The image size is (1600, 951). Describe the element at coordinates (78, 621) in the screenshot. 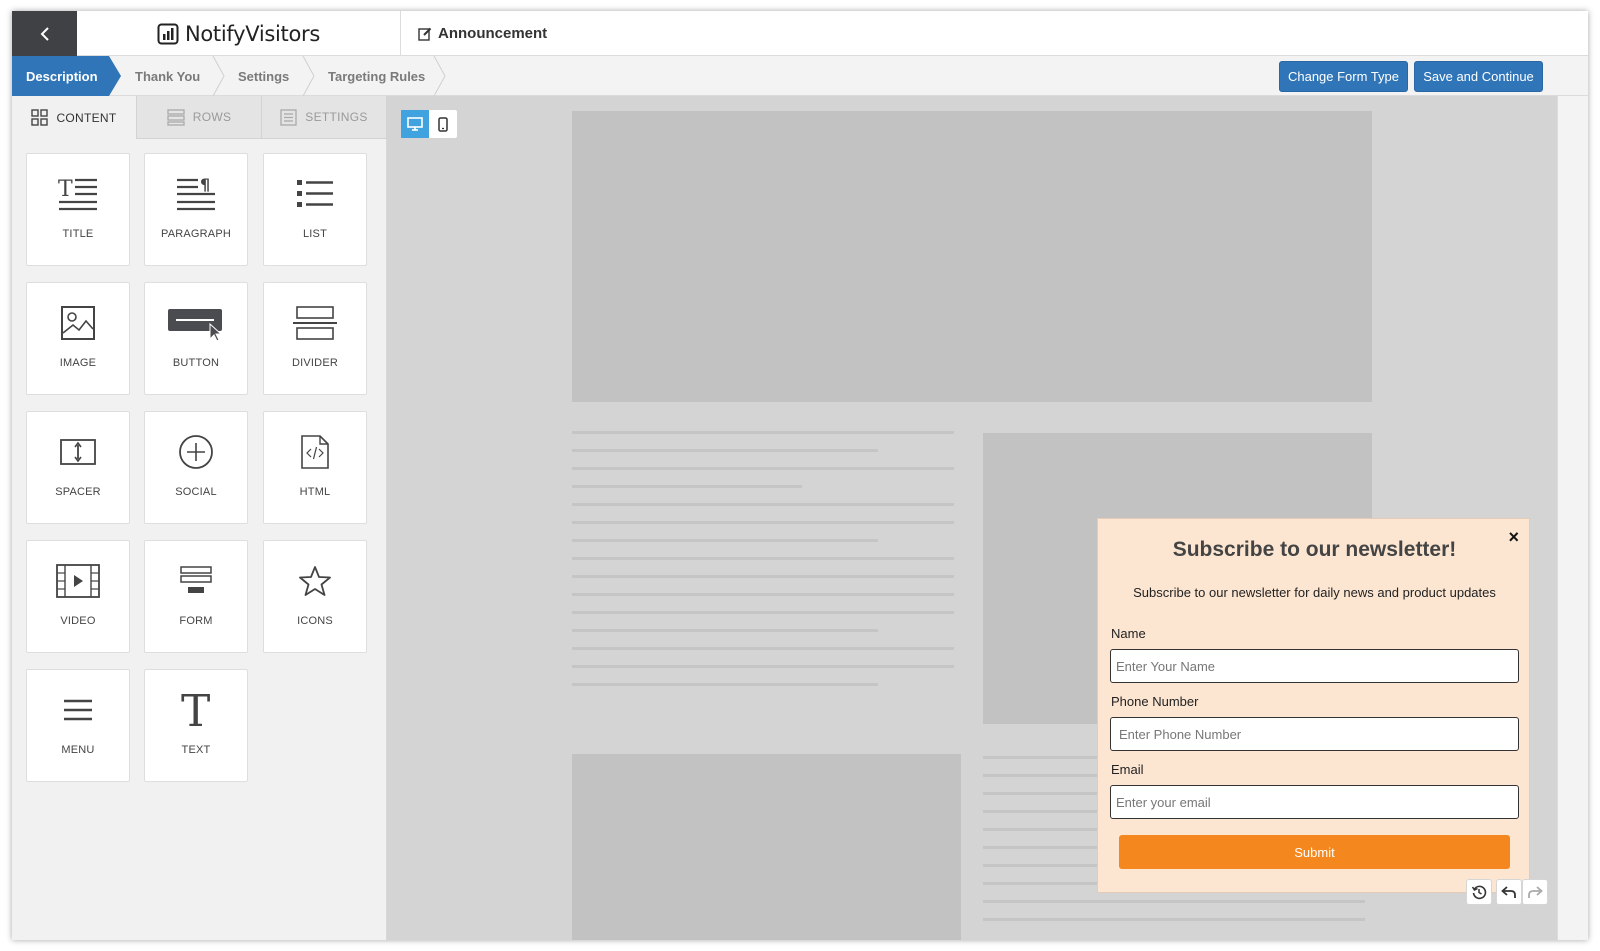

I see `block-label: VIDEO` at that location.